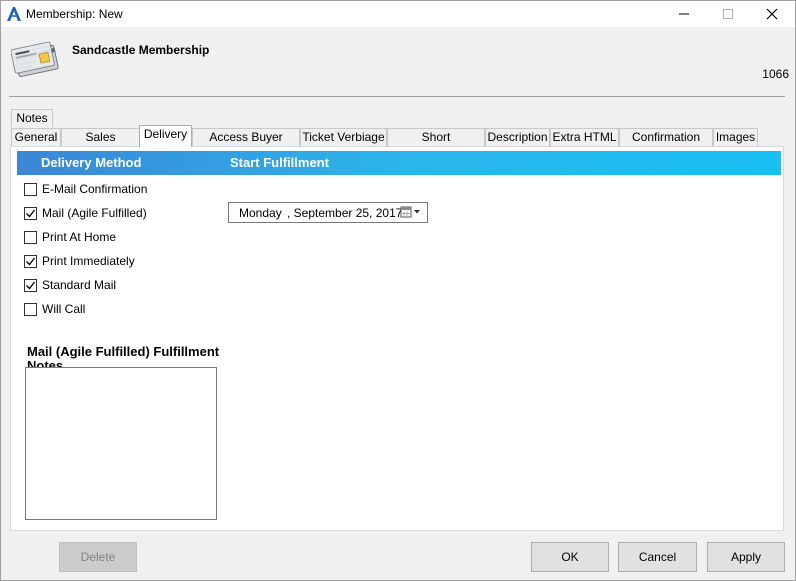 Image resolution: width=796 pixels, height=581 pixels. I want to click on close-button, so click(772, 14).